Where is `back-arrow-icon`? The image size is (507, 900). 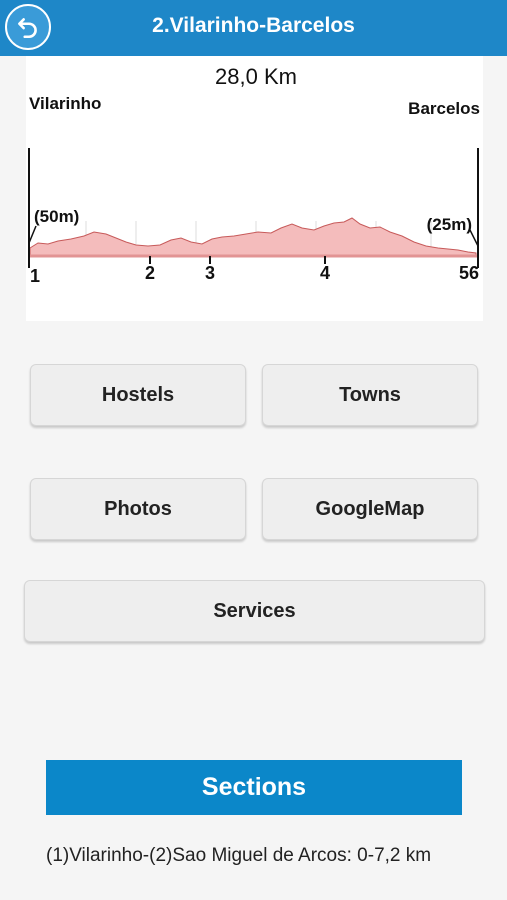 back-arrow-icon is located at coordinates (27, 28).